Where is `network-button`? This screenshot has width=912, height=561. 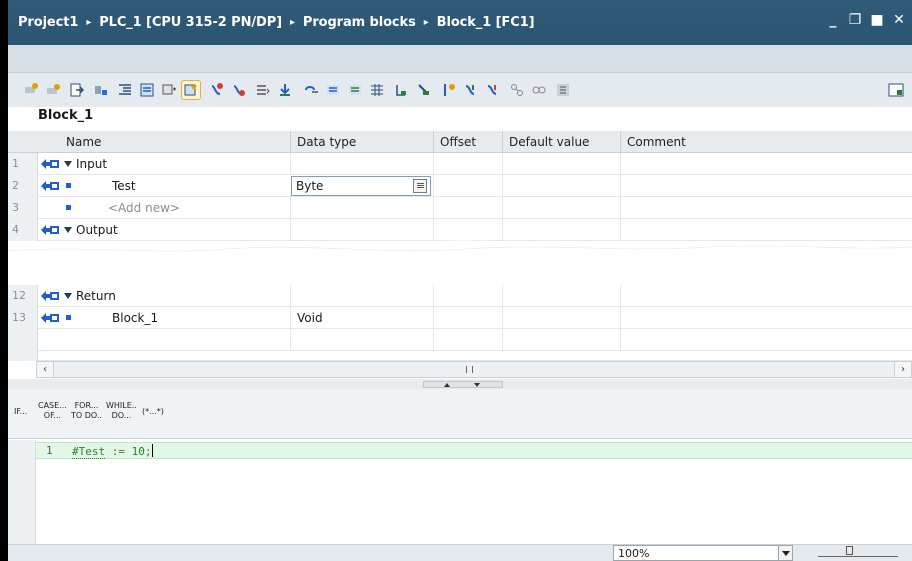 network-button is located at coordinates (517, 90).